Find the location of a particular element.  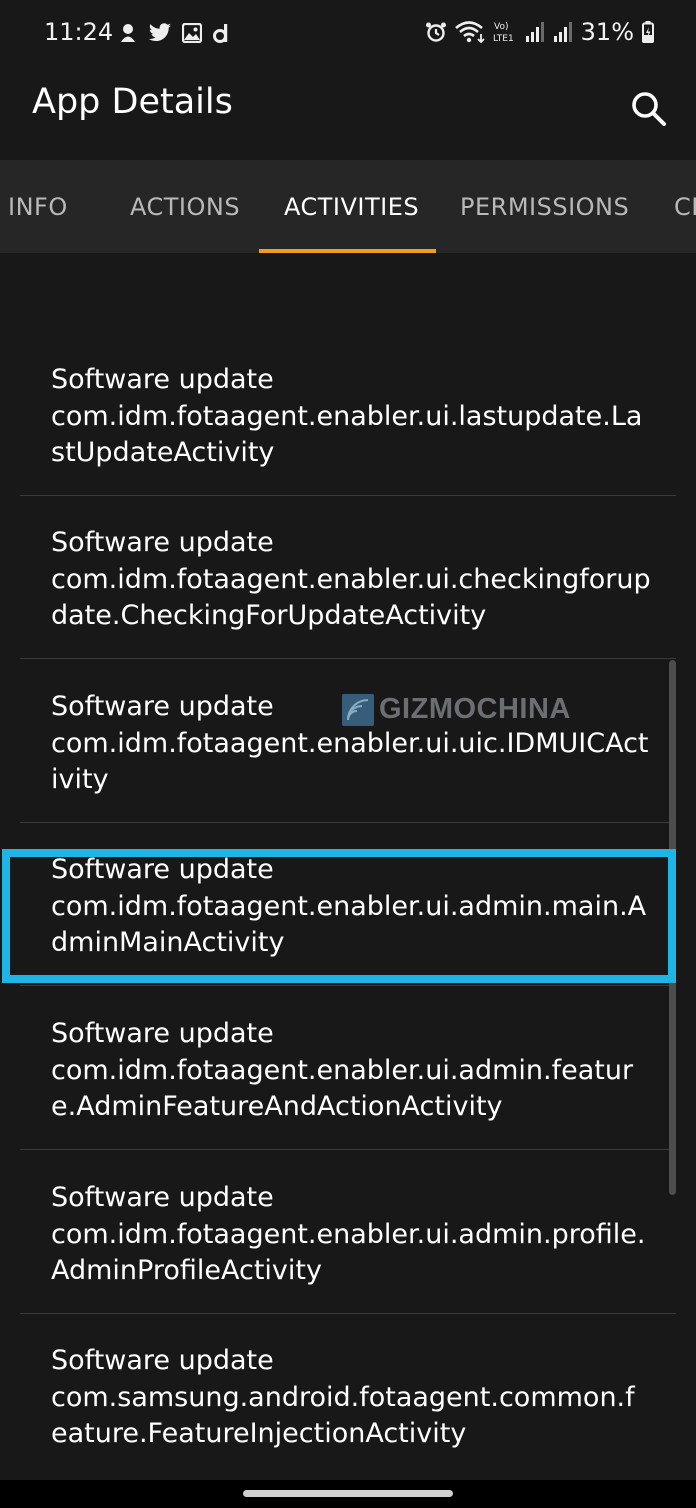

search-button is located at coordinates (649, 109).